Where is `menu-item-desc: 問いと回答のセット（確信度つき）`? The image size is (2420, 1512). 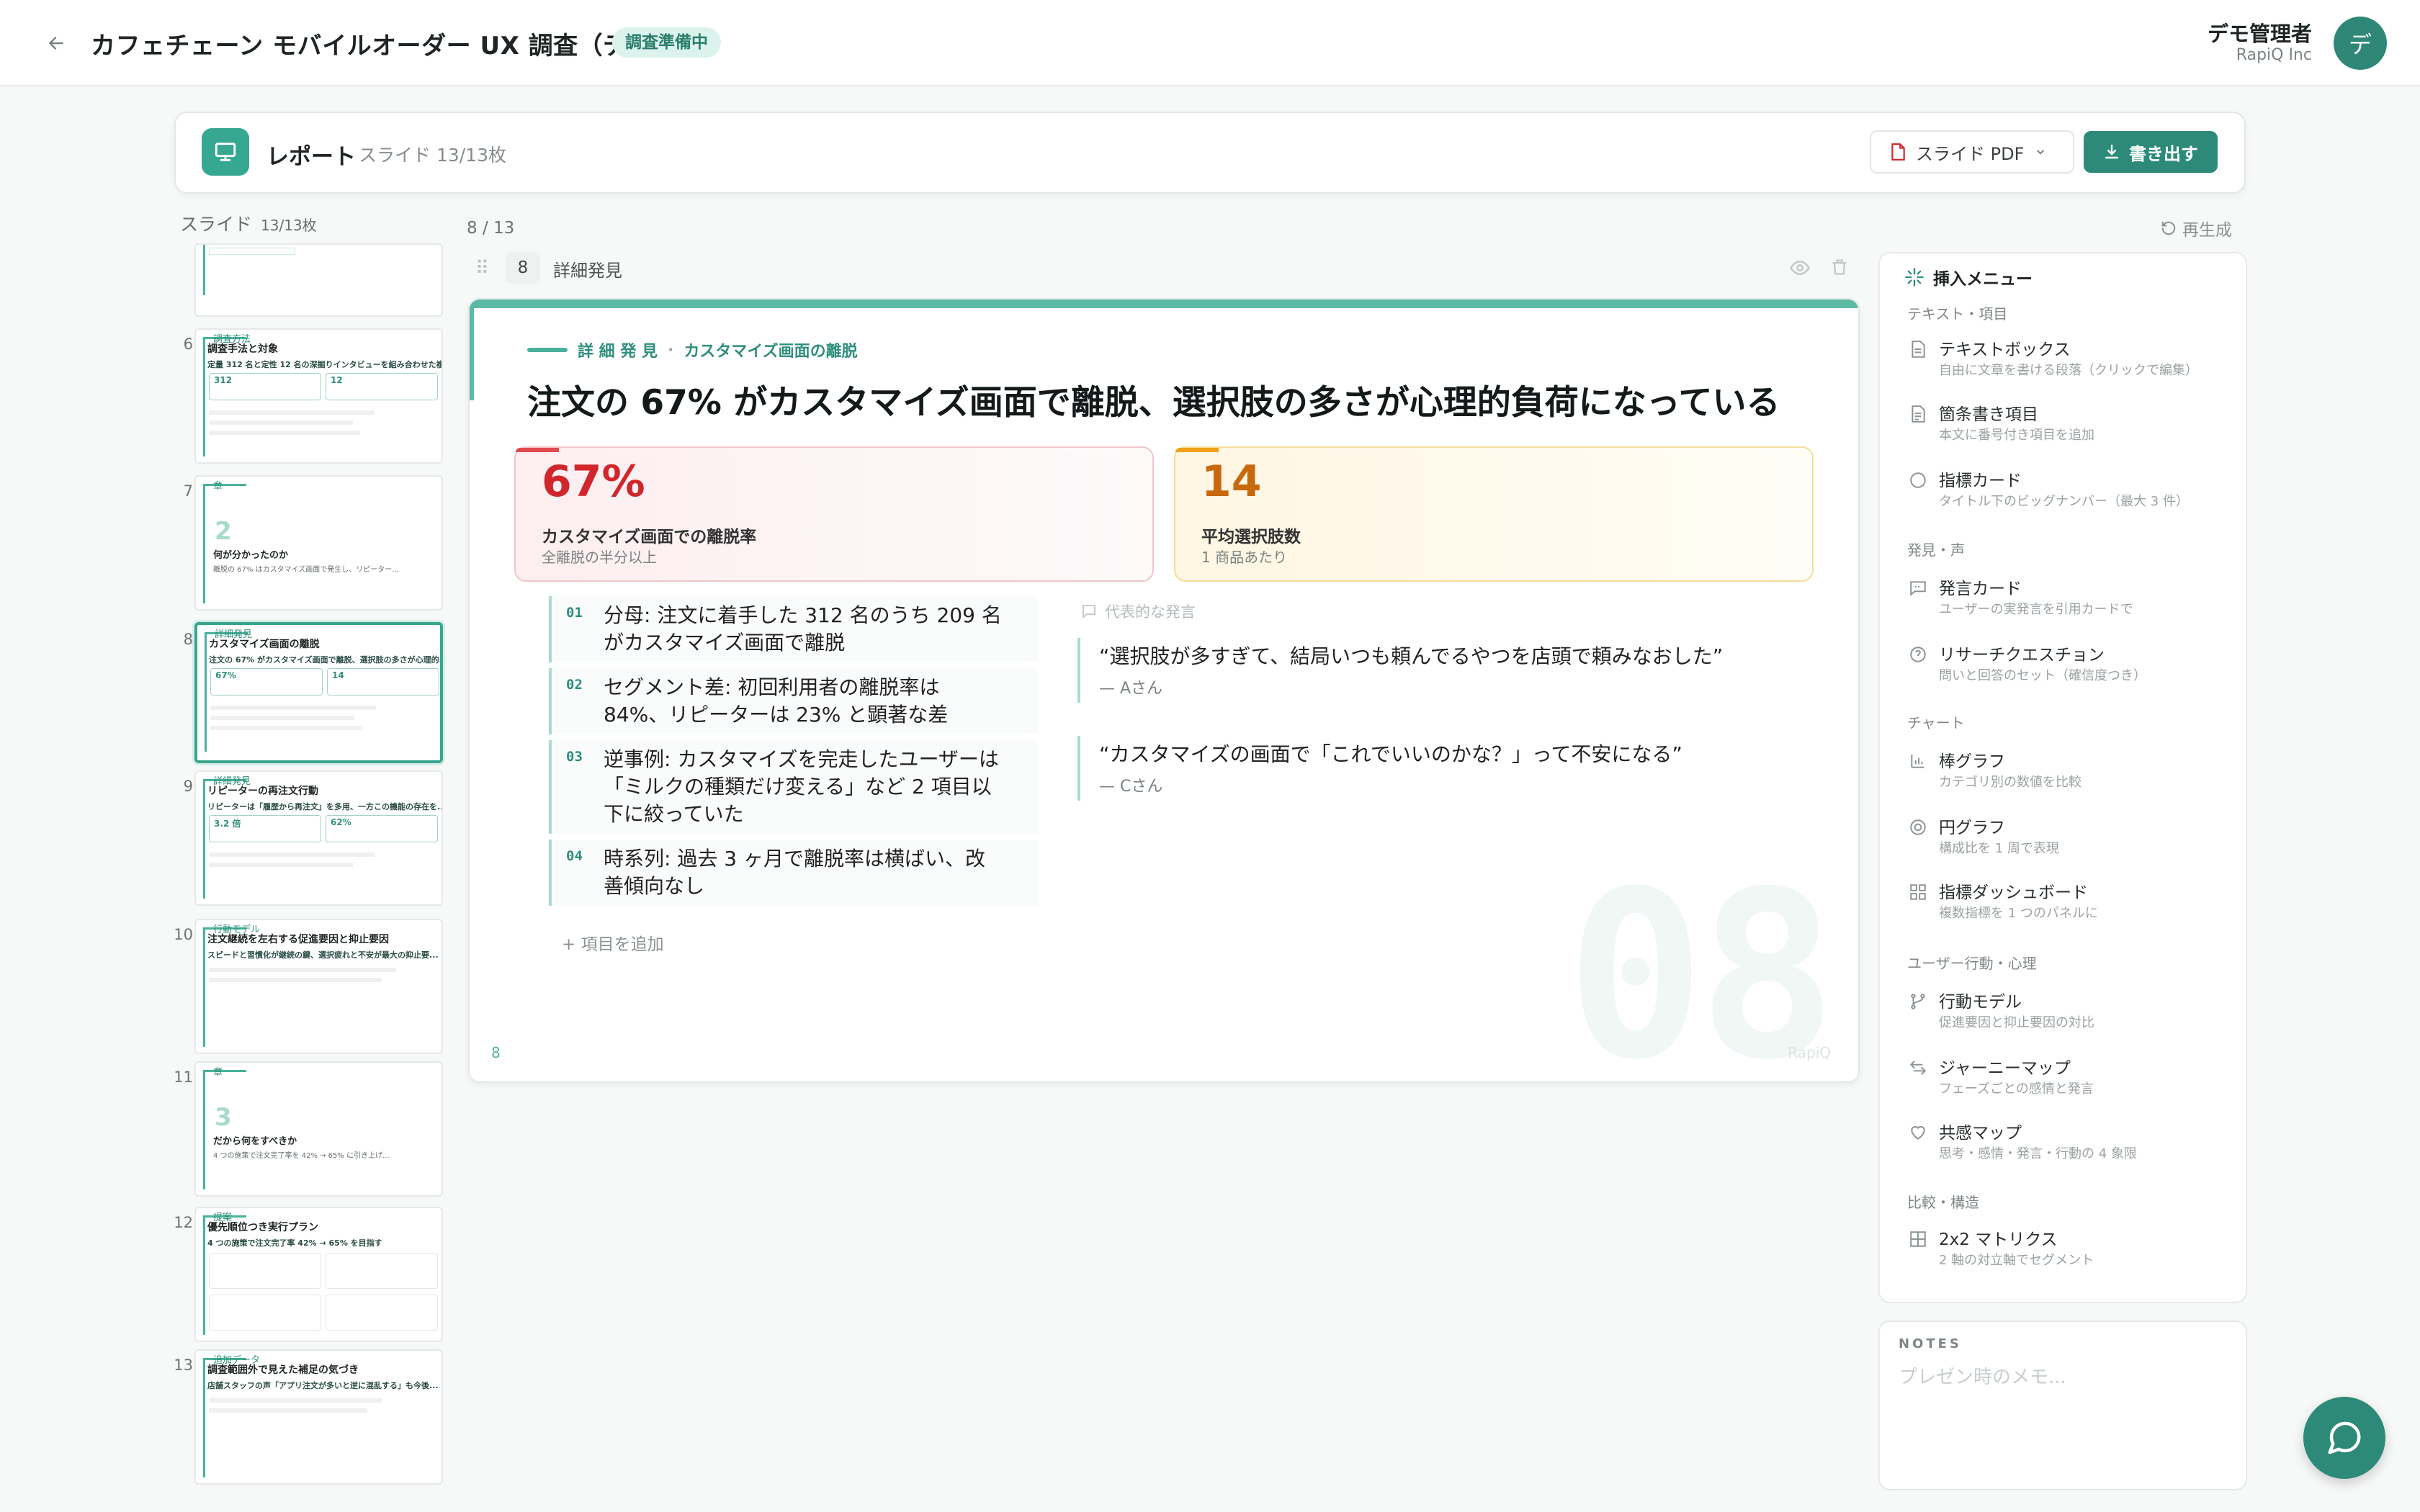
menu-item-desc: 問いと回答のセット（確信度つき） is located at coordinates (2043, 675).